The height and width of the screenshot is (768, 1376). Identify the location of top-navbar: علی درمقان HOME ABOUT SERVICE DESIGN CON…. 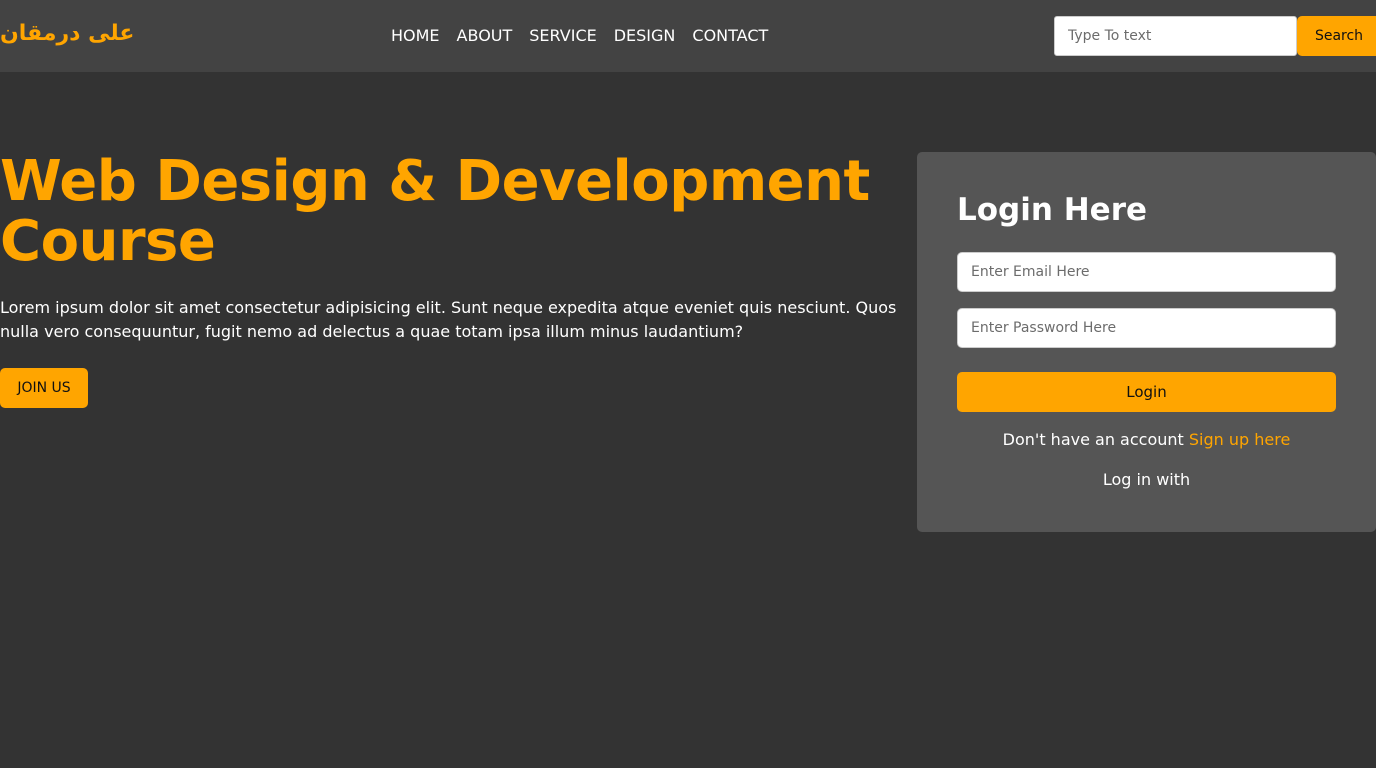
(688, 36).